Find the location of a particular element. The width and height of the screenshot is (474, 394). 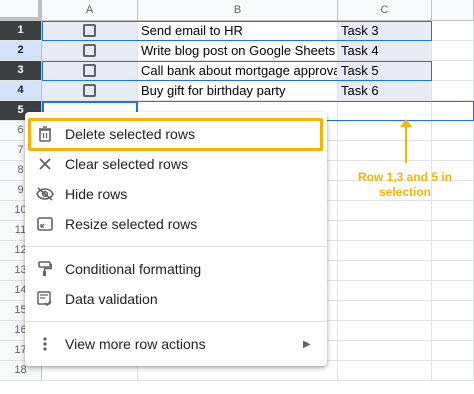

menu-item-label: View more row actions is located at coordinates (135, 344).